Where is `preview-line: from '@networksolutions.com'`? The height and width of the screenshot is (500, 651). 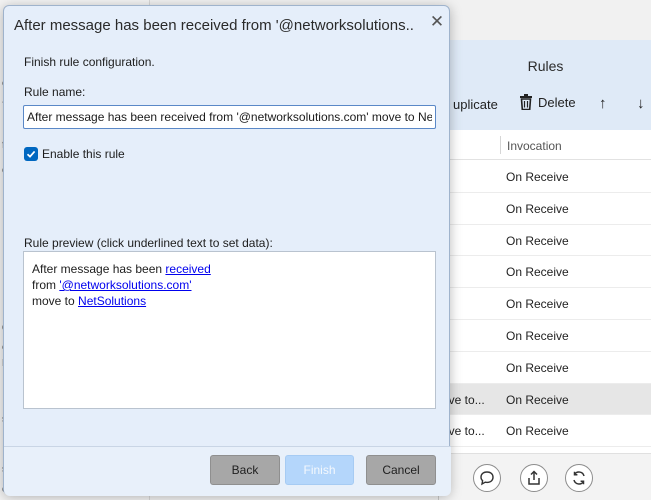
preview-line: from '@networksolutions.com' is located at coordinates (121, 285).